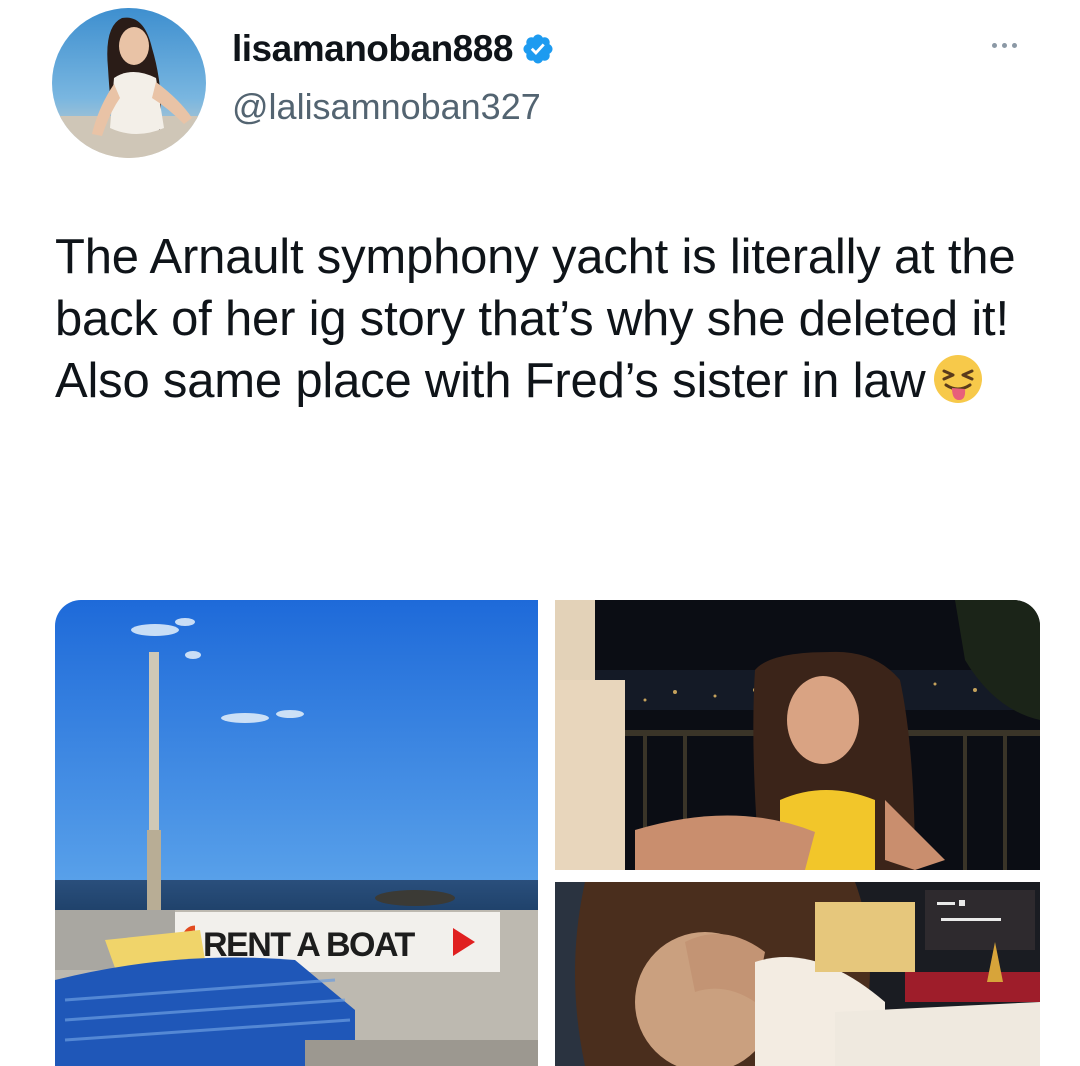 This screenshot has height=1066, width=1080. I want to click on more-options-icon, so click(1012, 45).